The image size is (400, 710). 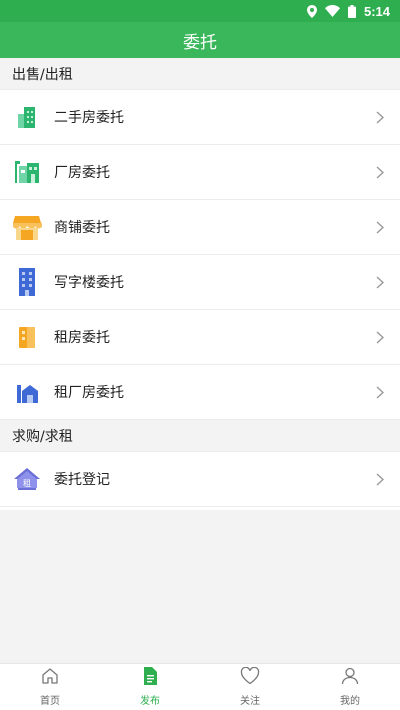 I want to click on register-badge: 租, so click(x=27, y=483).